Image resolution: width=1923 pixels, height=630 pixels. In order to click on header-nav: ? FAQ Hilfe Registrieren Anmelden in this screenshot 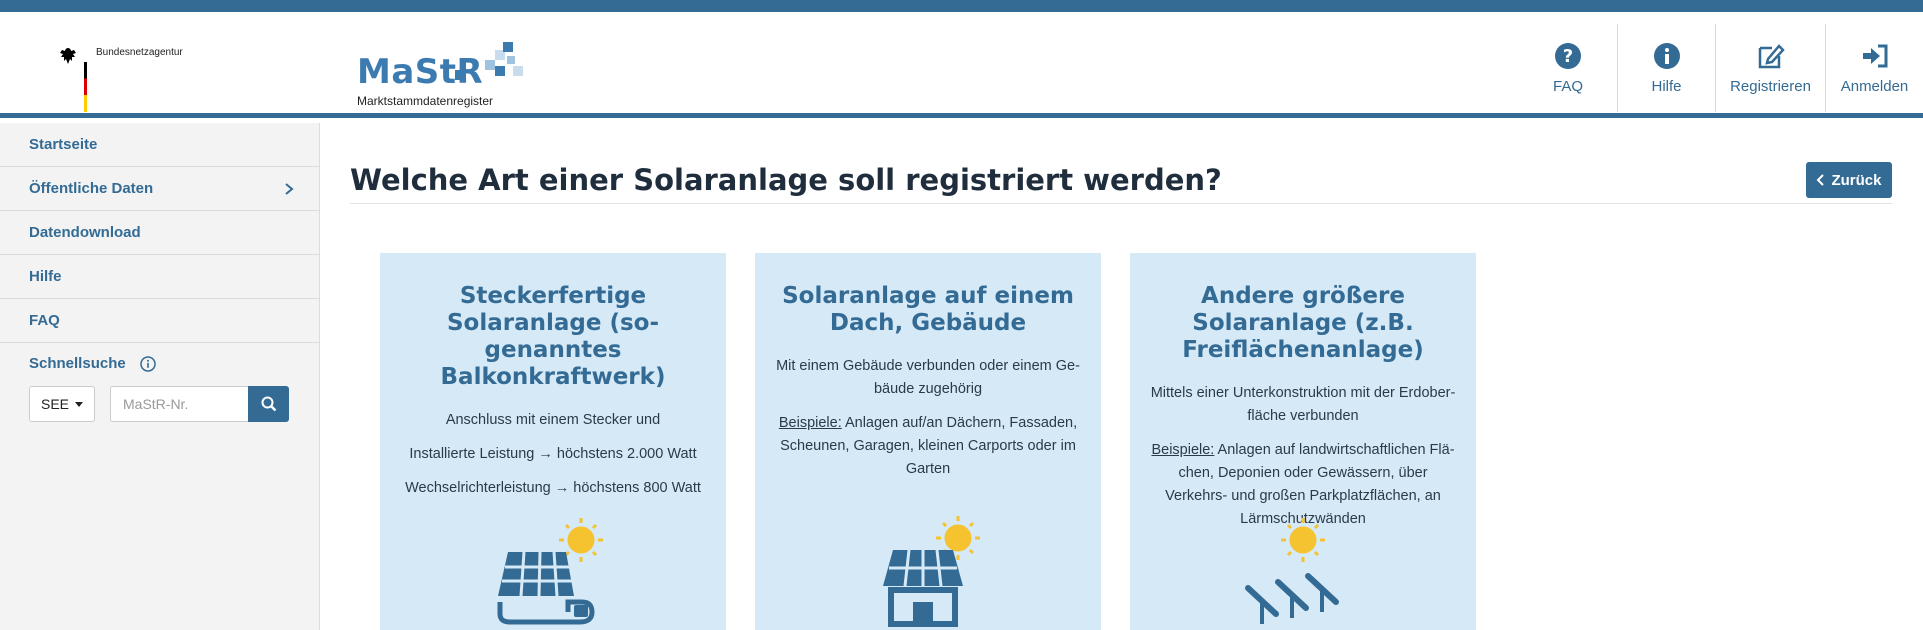, I will do `click(1721, 68)`.